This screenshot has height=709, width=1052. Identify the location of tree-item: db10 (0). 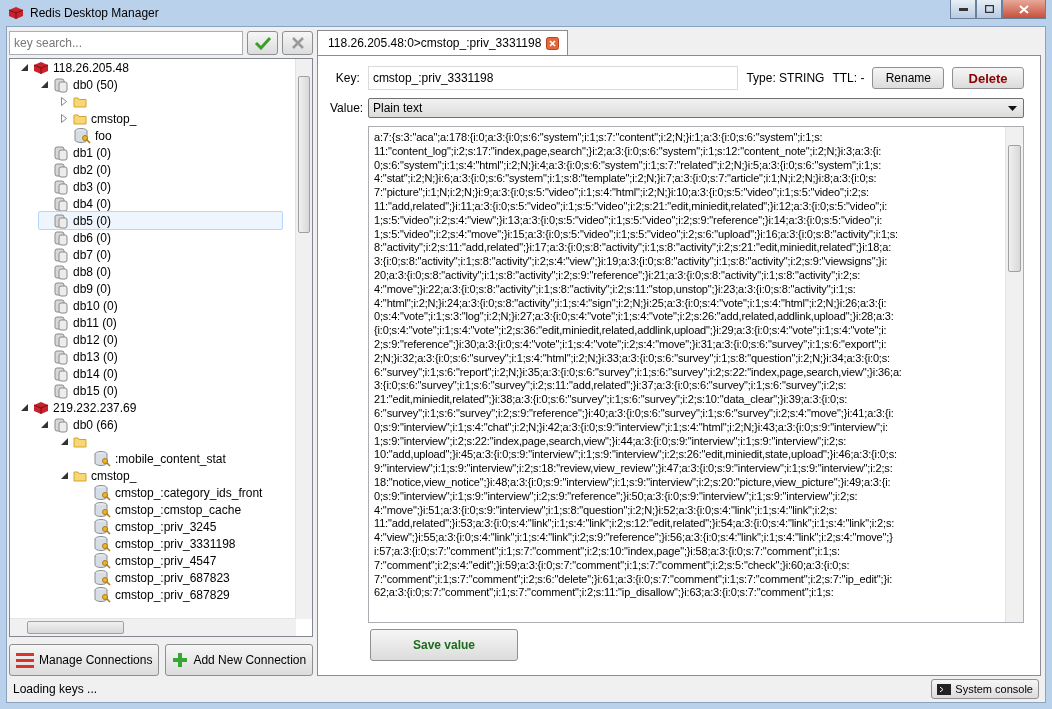
(82, 305).